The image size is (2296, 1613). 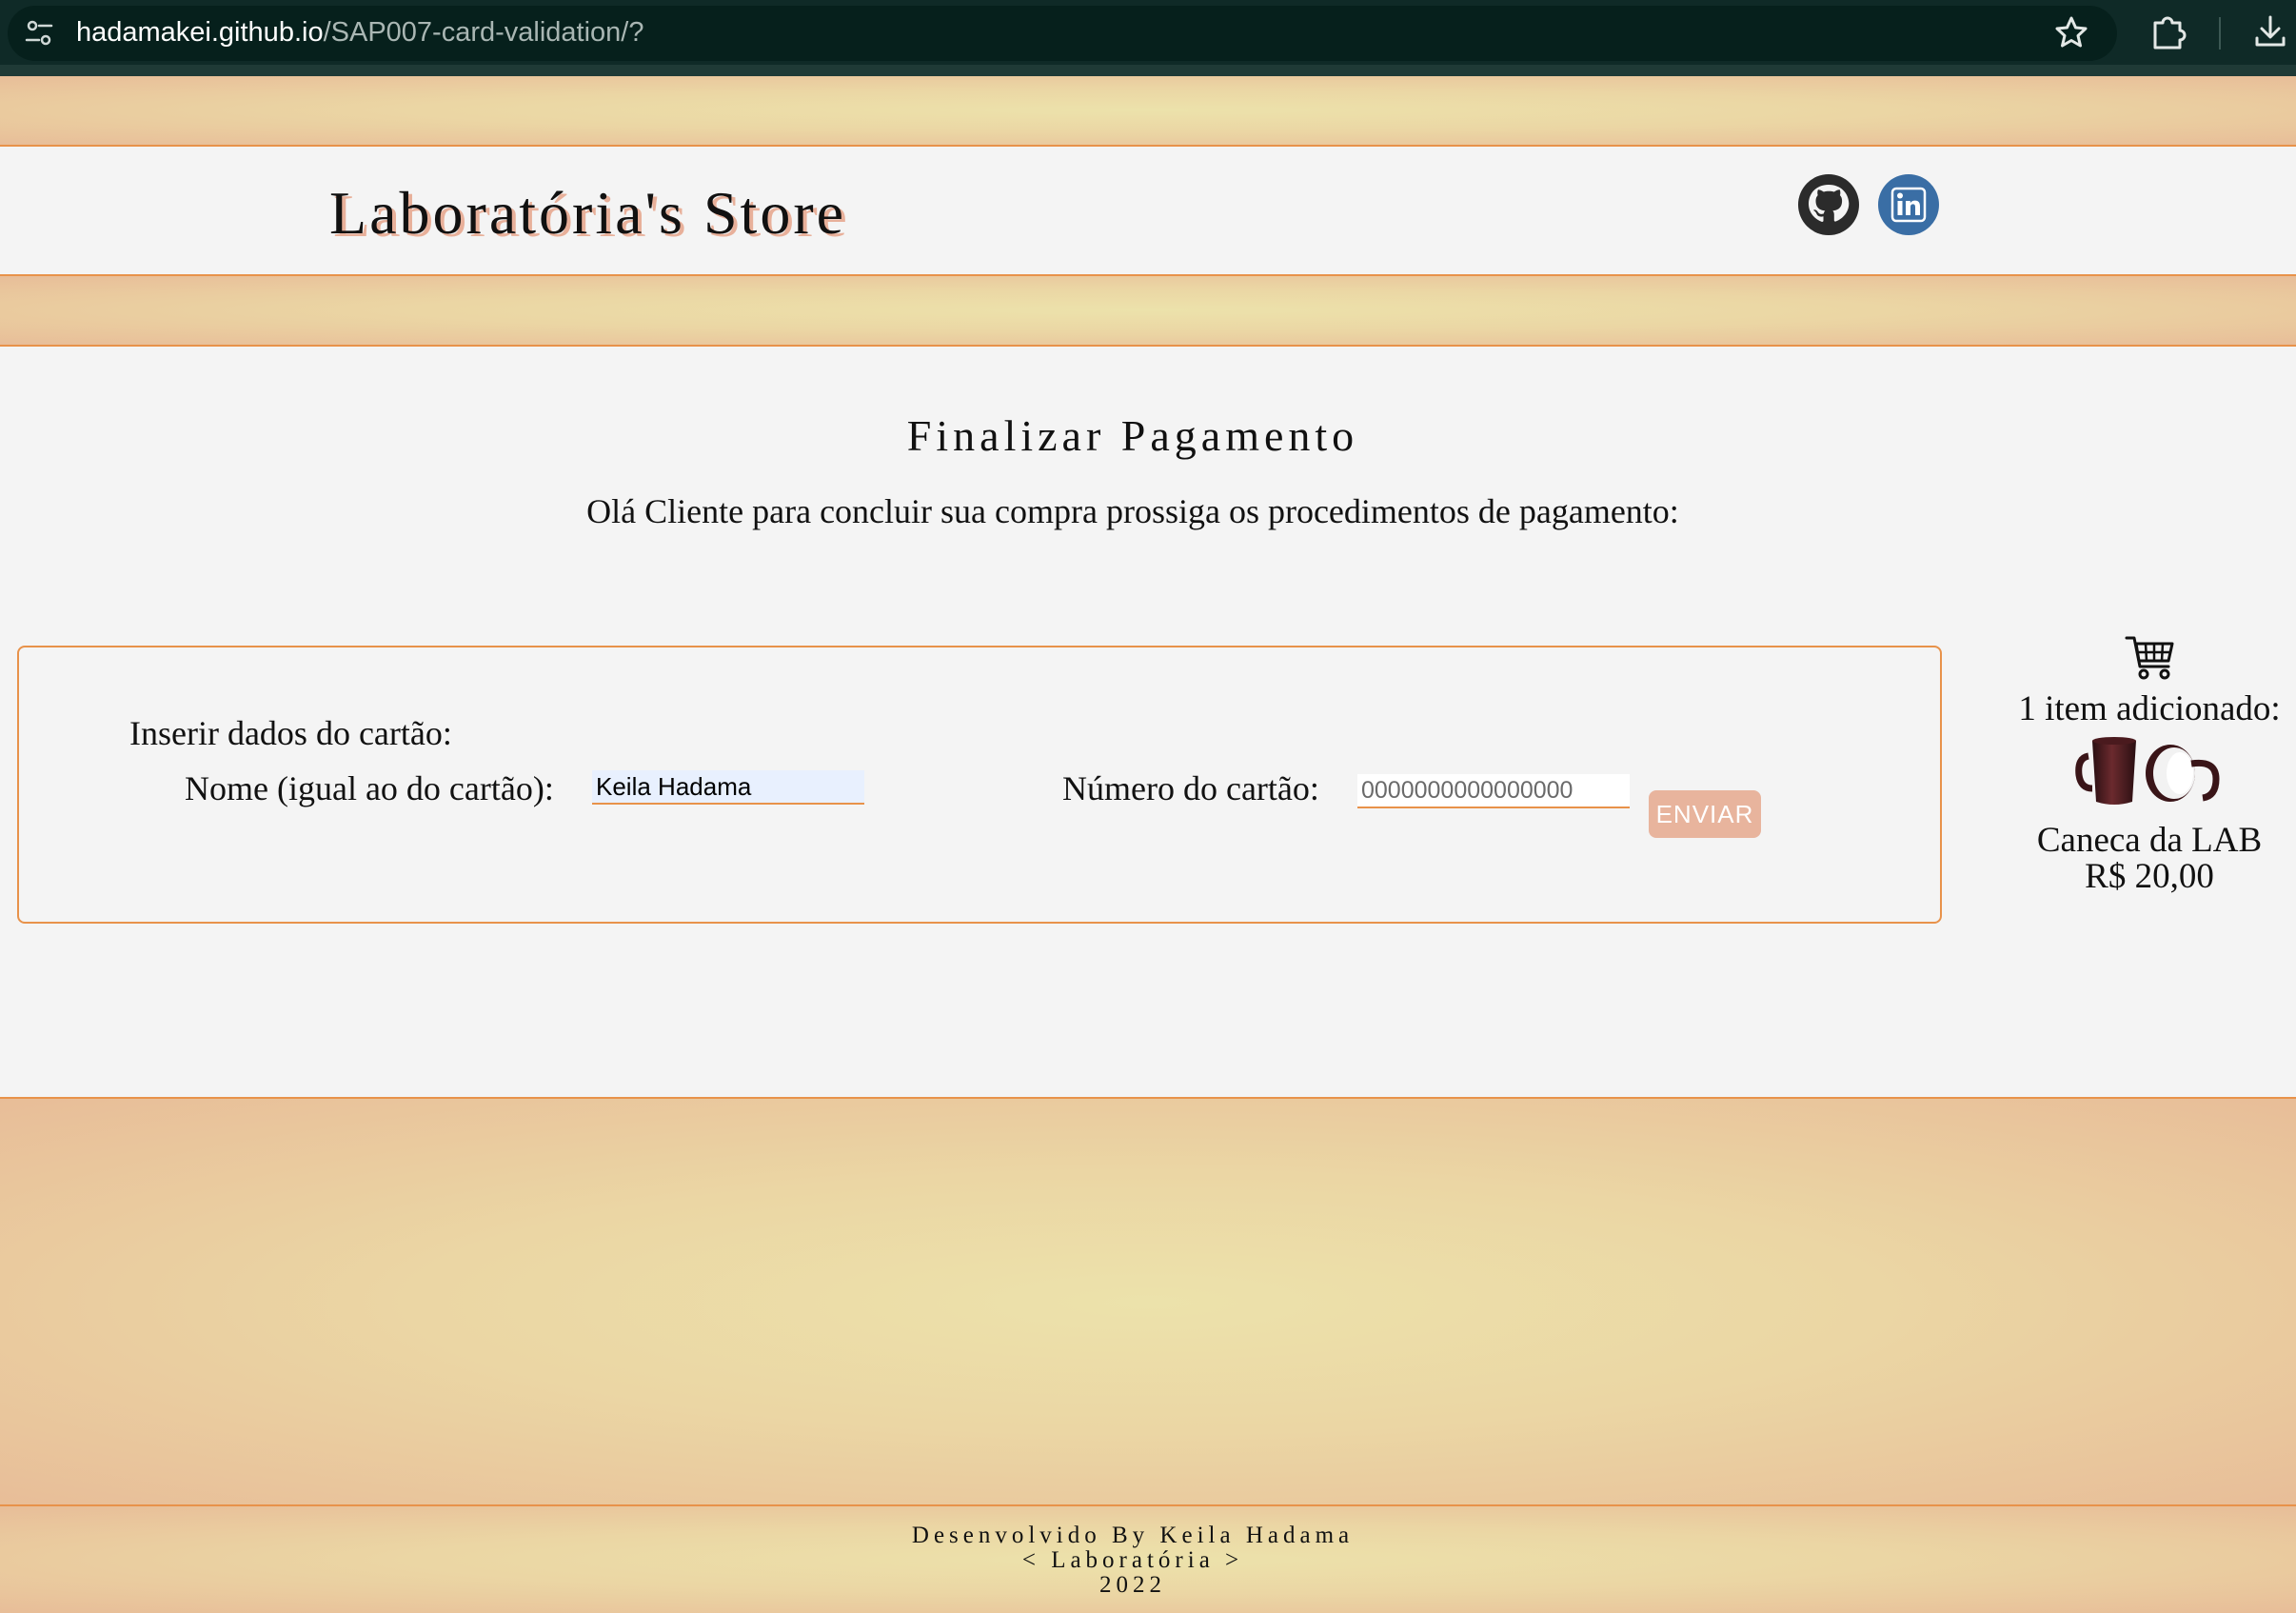 What do you see at coordinates (2149, 658) in the screenshot?
I see `cart-icon` at bounding box center [2149, 658].